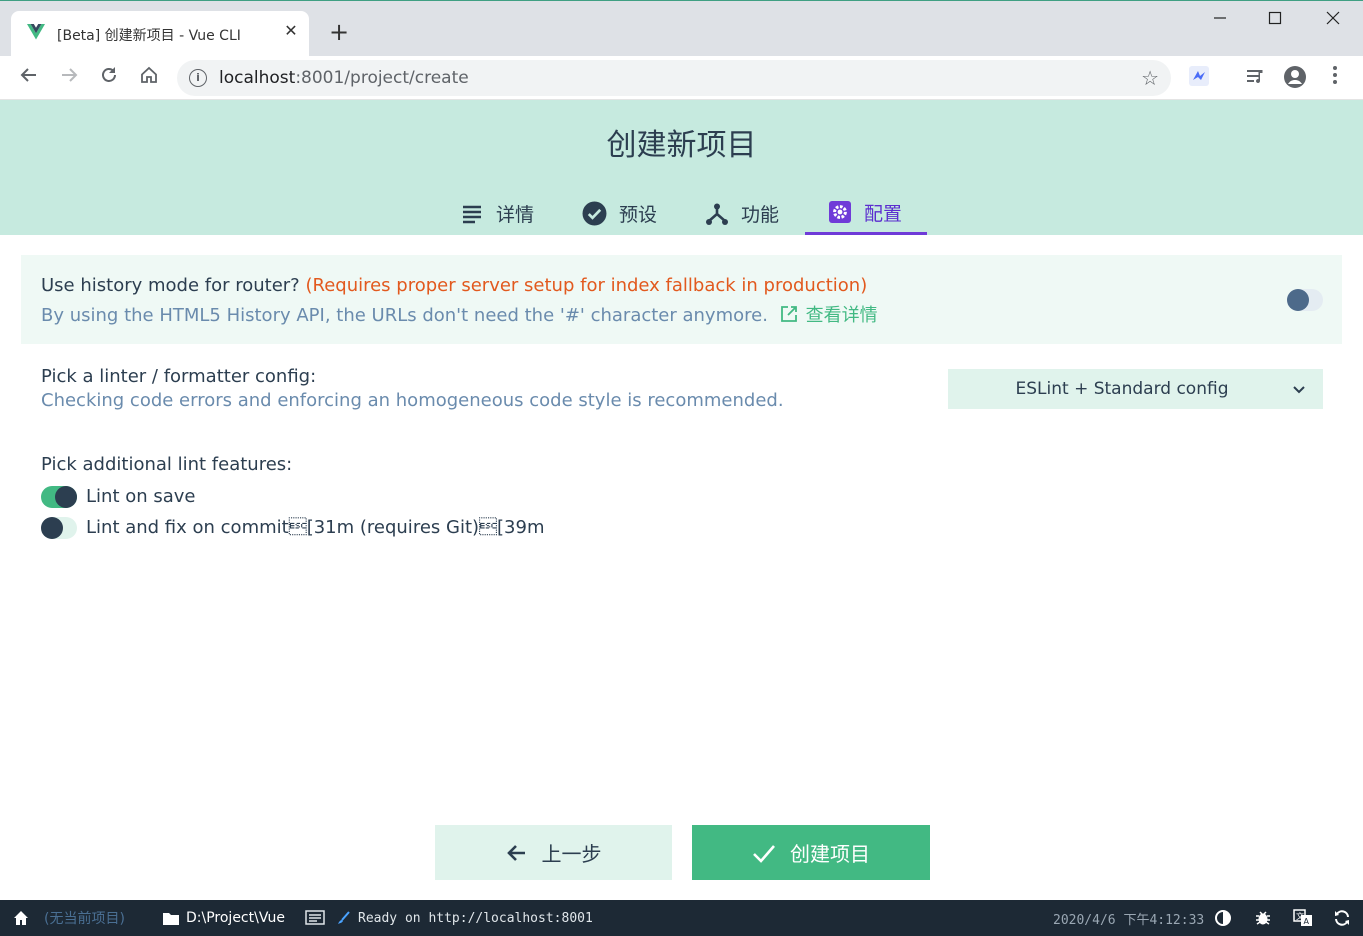 Image resolution: width=1363 pixels, height=936 pixels. What do you see at coordinates (1333, 20) in the screenshot?
I see `close-window-icon` at bounding box center [1333, 20].